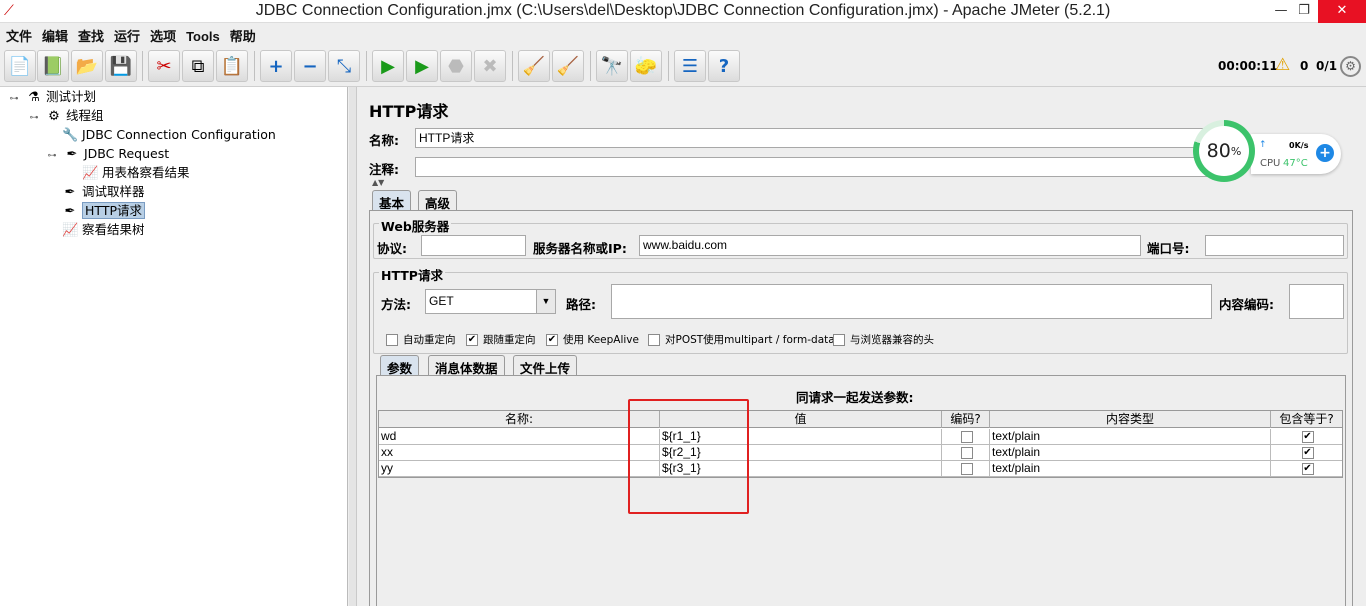  Describe the element at coordinates (860, 453) in the screenshot. I see `table-row: xx ${r2_1} text/plain ✔` at that location.